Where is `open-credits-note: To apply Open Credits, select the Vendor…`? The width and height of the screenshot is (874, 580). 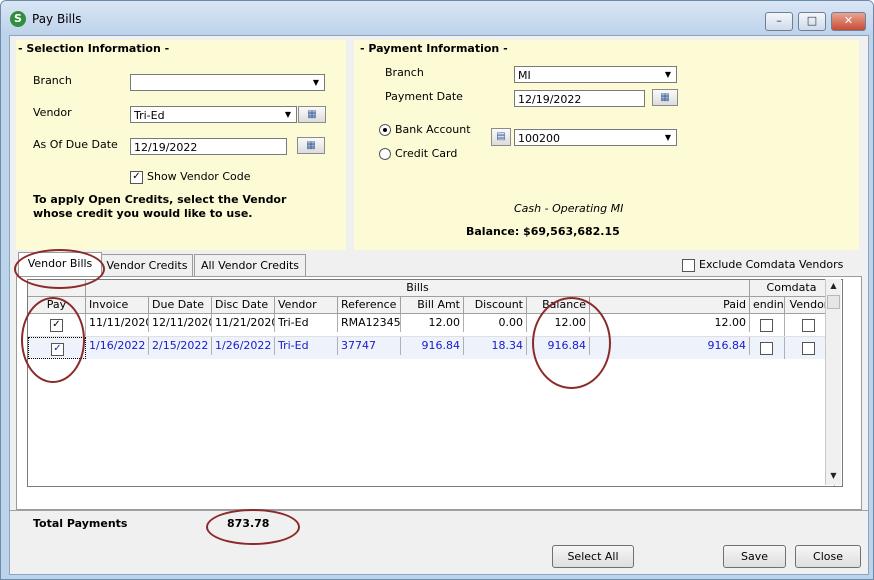
open-credits-note: To apply Open Credits, select the Vendor… is located at coordinates (160, 206).